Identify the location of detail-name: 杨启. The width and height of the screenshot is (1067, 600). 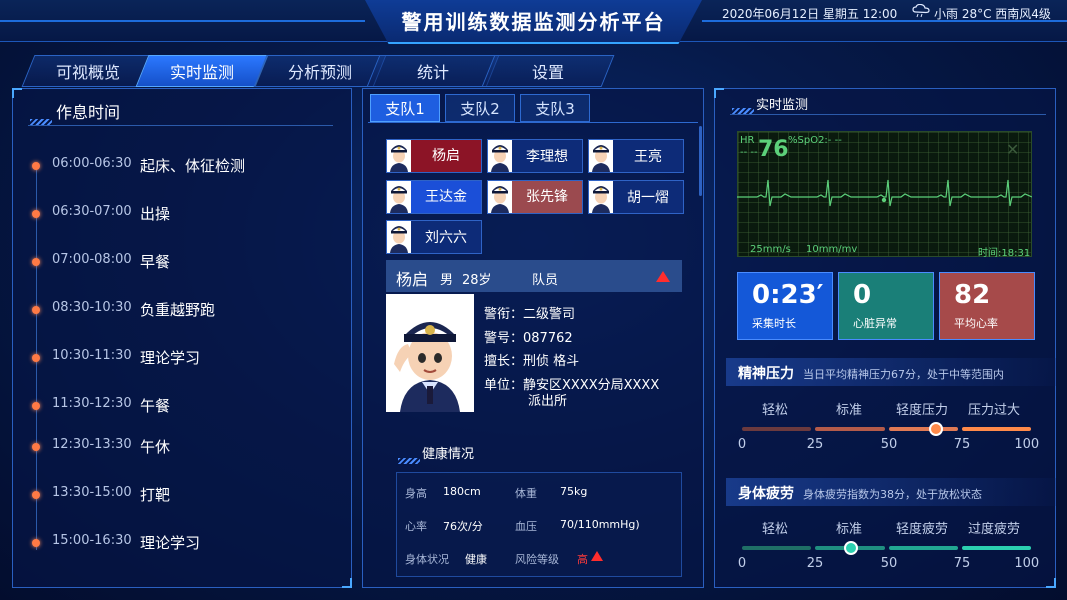
(412, 279).